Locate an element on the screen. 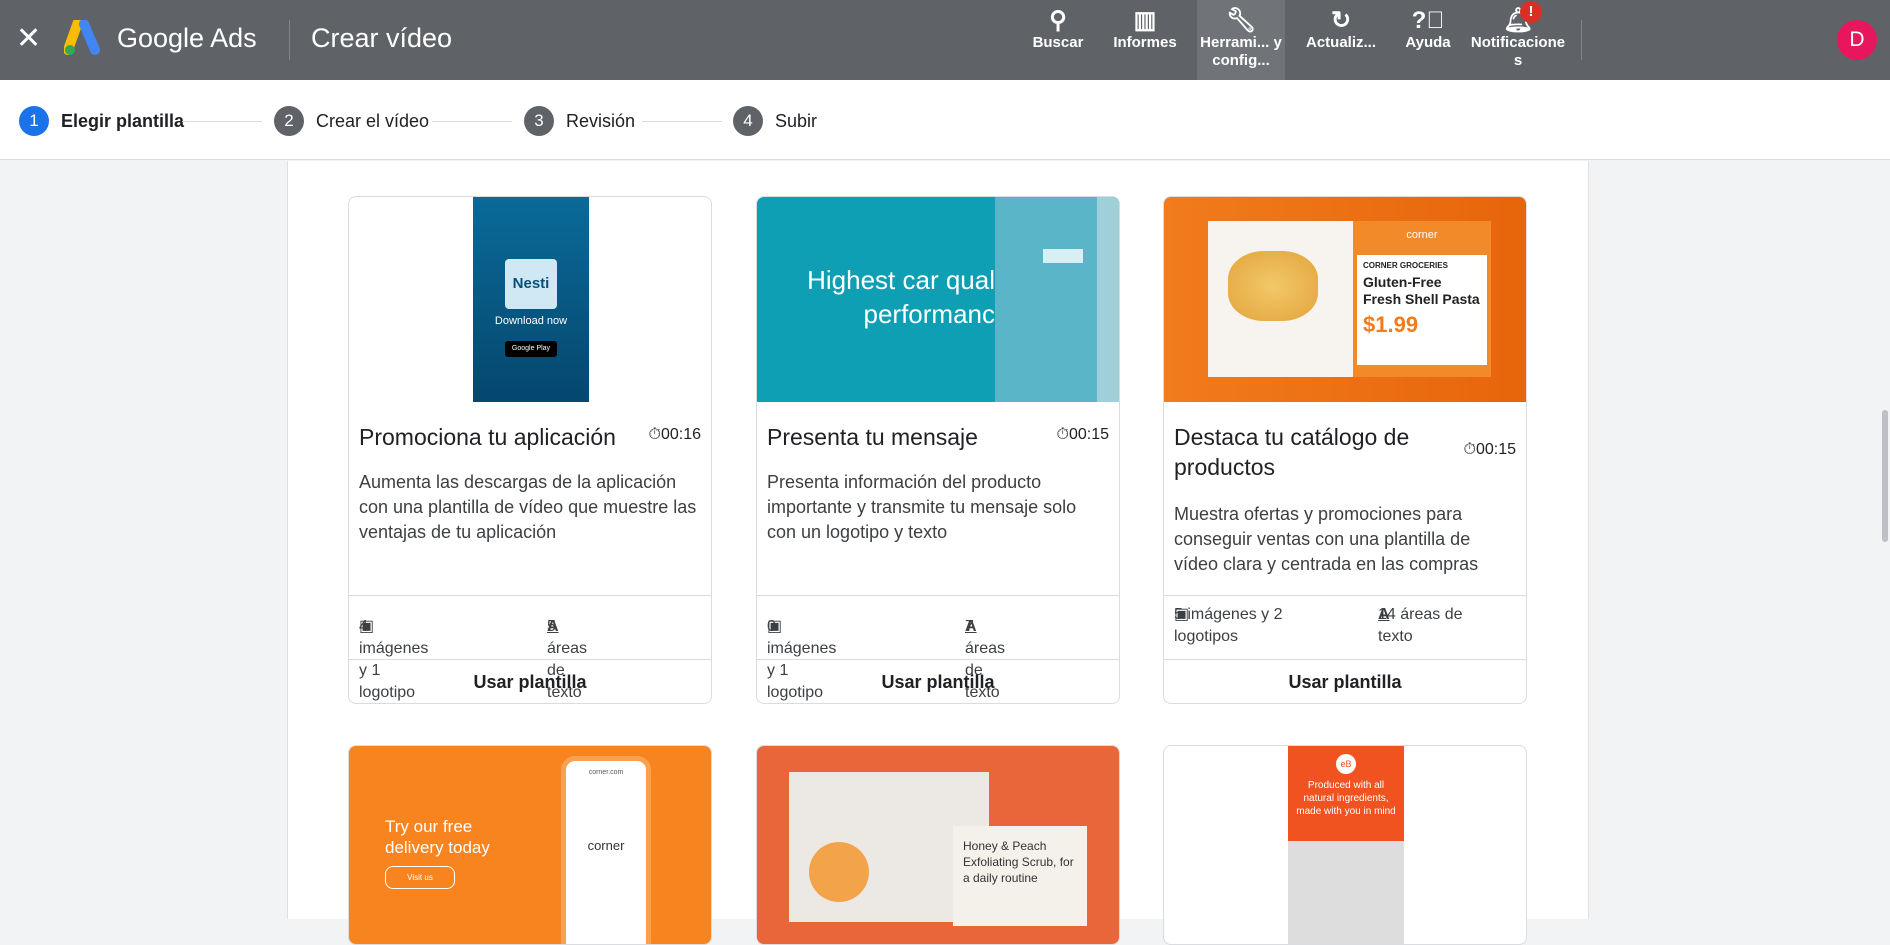 The image size is (1890, 945). step-upload: 4 Subir is located at coordinates (775, 121).